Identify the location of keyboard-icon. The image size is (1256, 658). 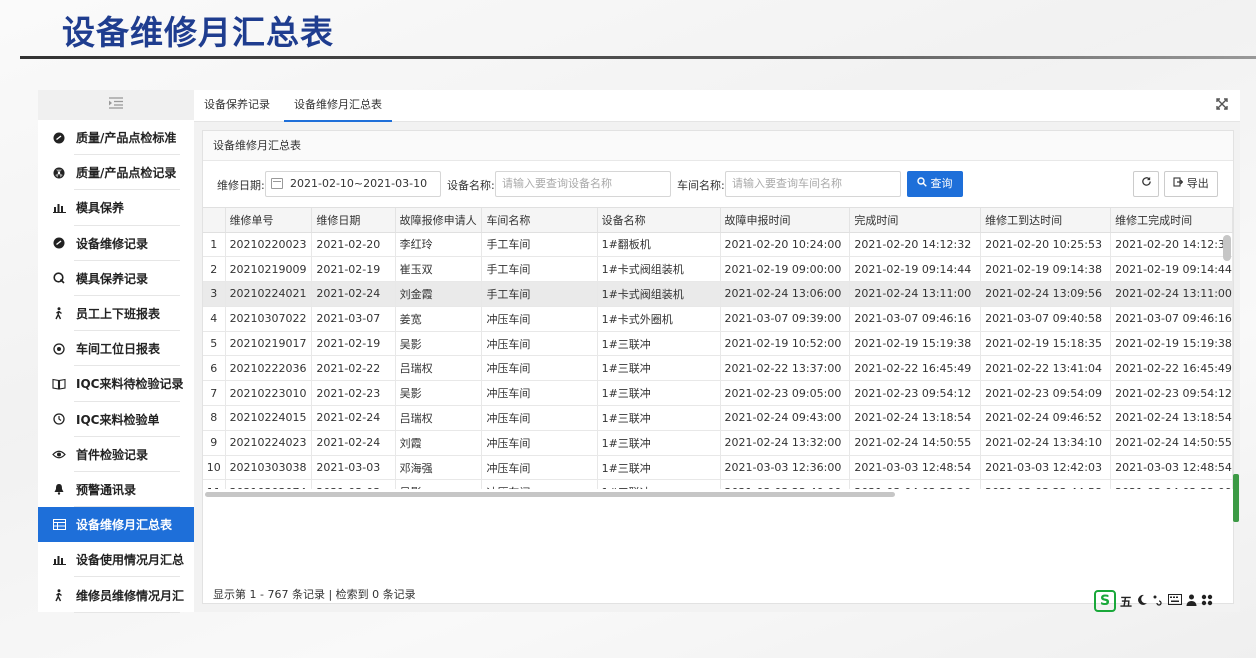
(1175, 601).